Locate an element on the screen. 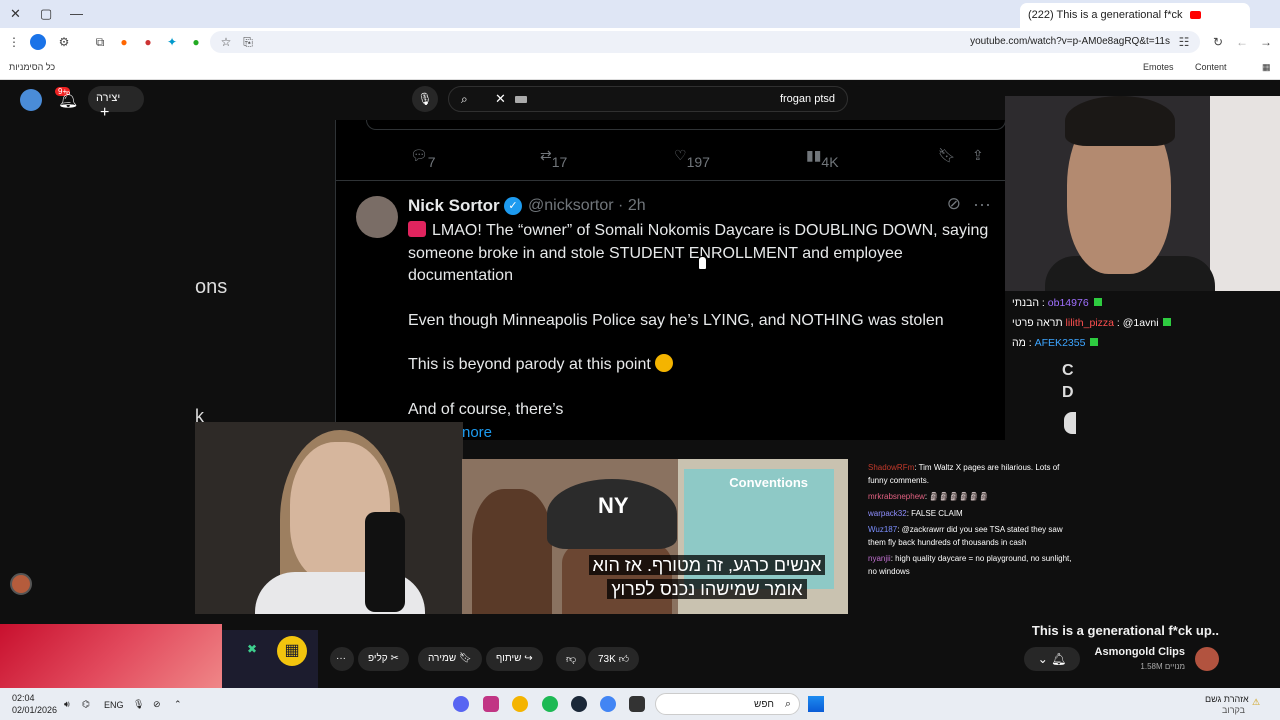 This screenshot has width=1280, height=720. channel-name: Asmongold Clips is located at coordinates (1140, 652).